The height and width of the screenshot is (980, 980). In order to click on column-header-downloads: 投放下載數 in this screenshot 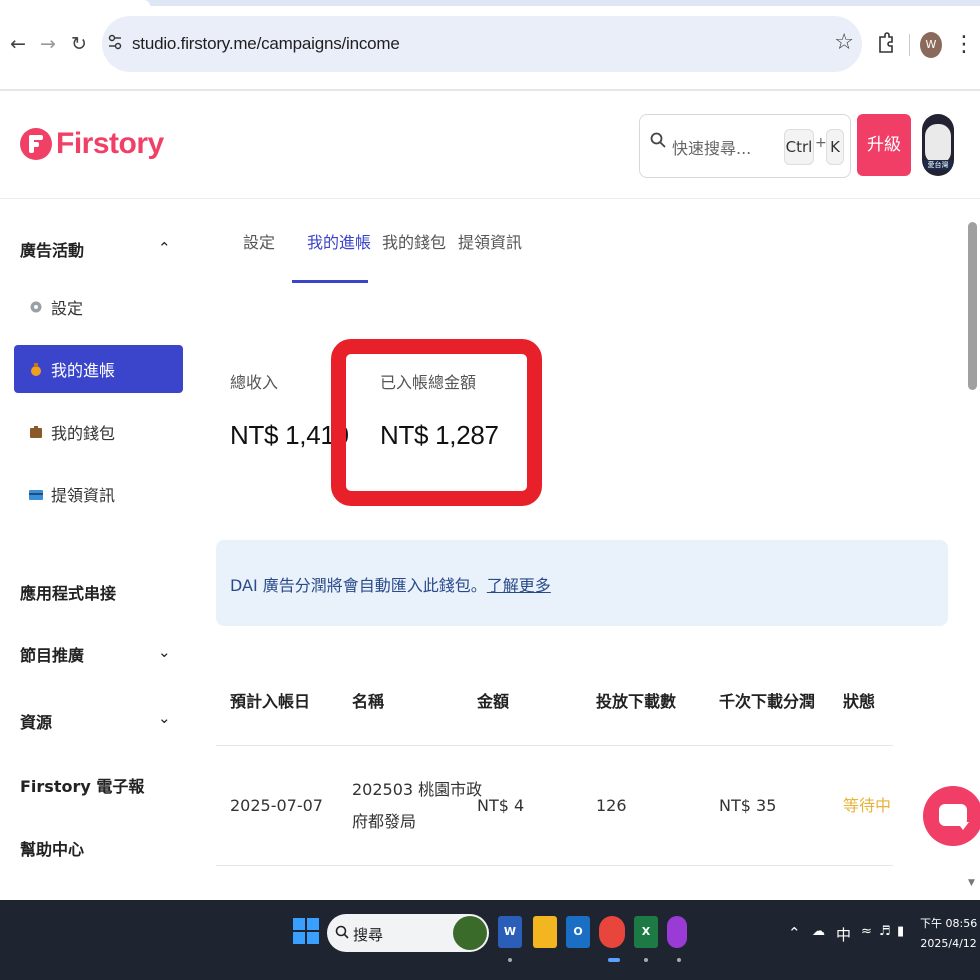, I will do `click(636, 700)`.